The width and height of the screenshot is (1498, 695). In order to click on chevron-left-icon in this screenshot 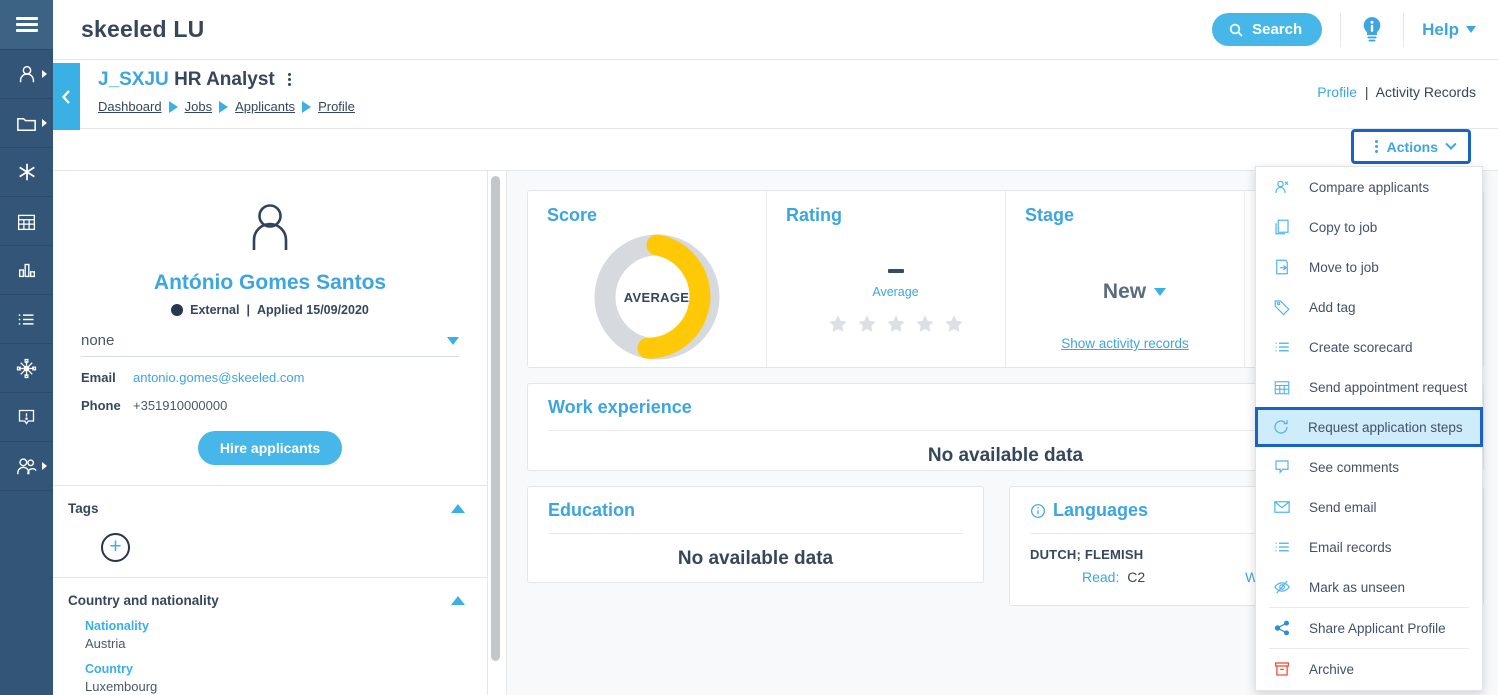, I will do `click(65, 96)`.